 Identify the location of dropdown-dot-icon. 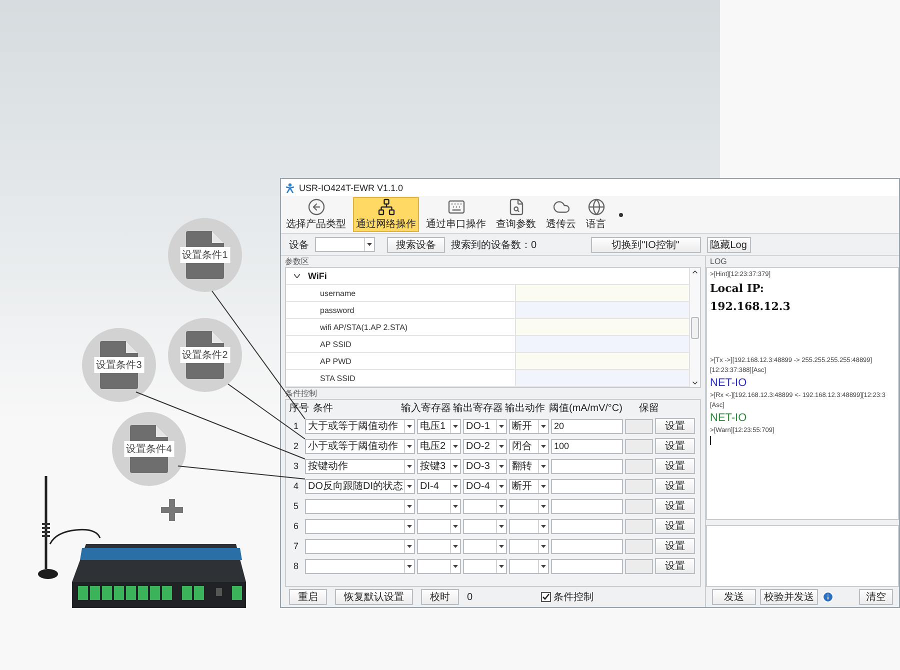
(621, 214).